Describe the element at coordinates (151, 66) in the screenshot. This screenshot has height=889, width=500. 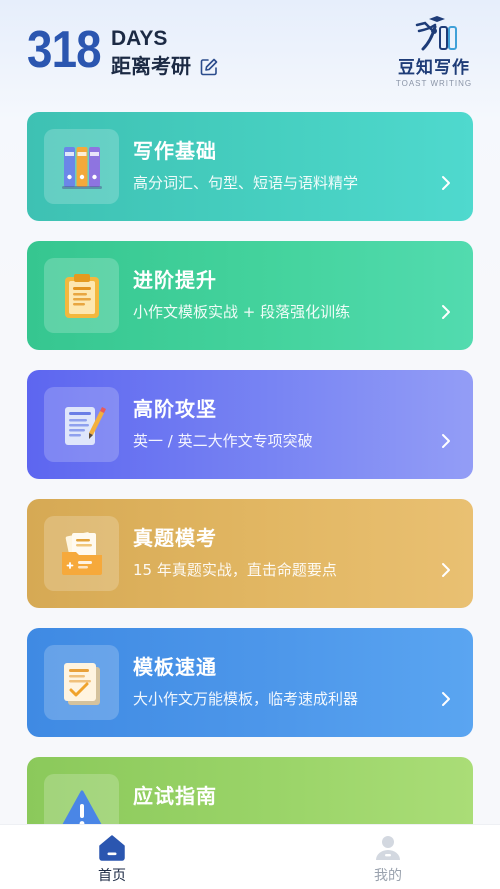
I see `countdown-target-label: 距离考研` at that location.